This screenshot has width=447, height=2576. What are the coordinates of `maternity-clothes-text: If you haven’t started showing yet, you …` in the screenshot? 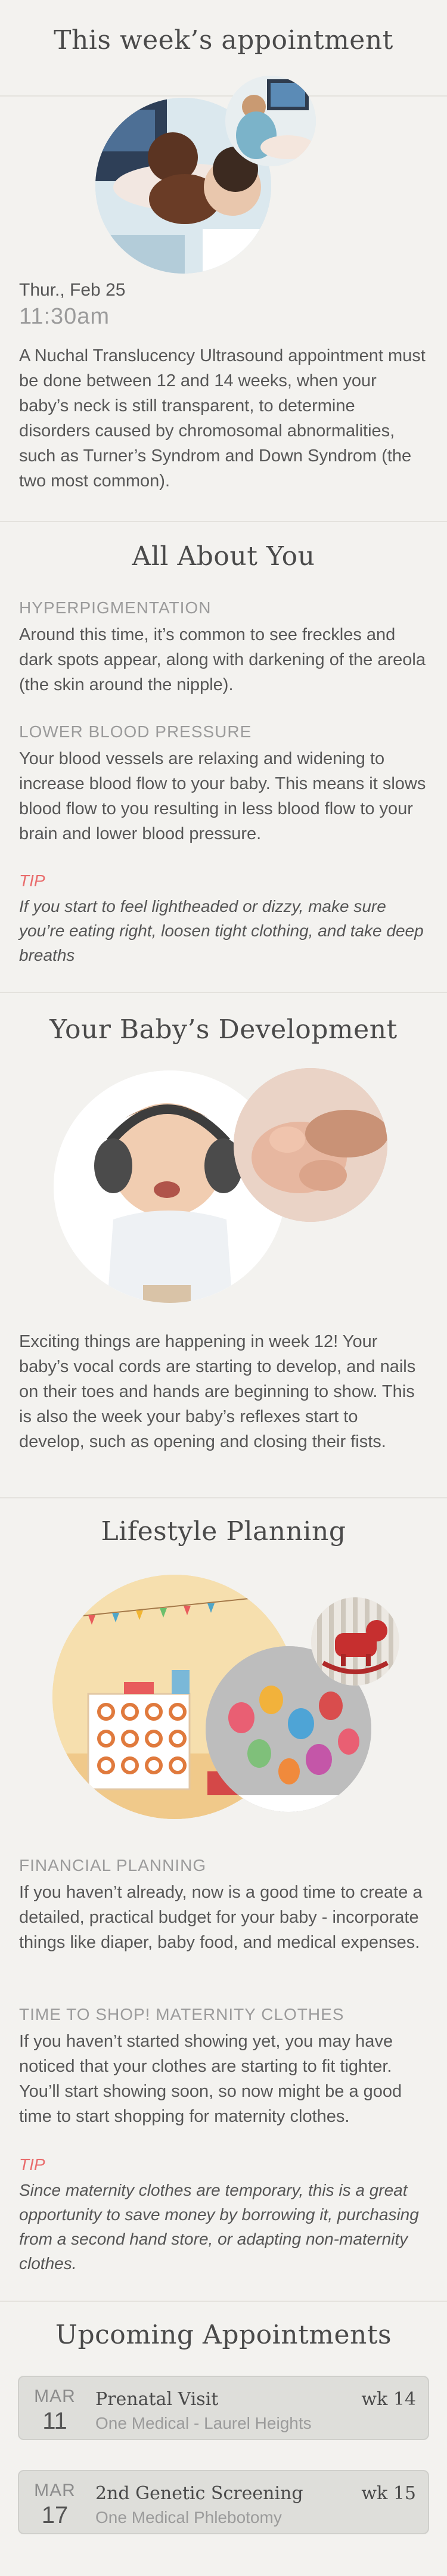 It's located at (210, 2079).